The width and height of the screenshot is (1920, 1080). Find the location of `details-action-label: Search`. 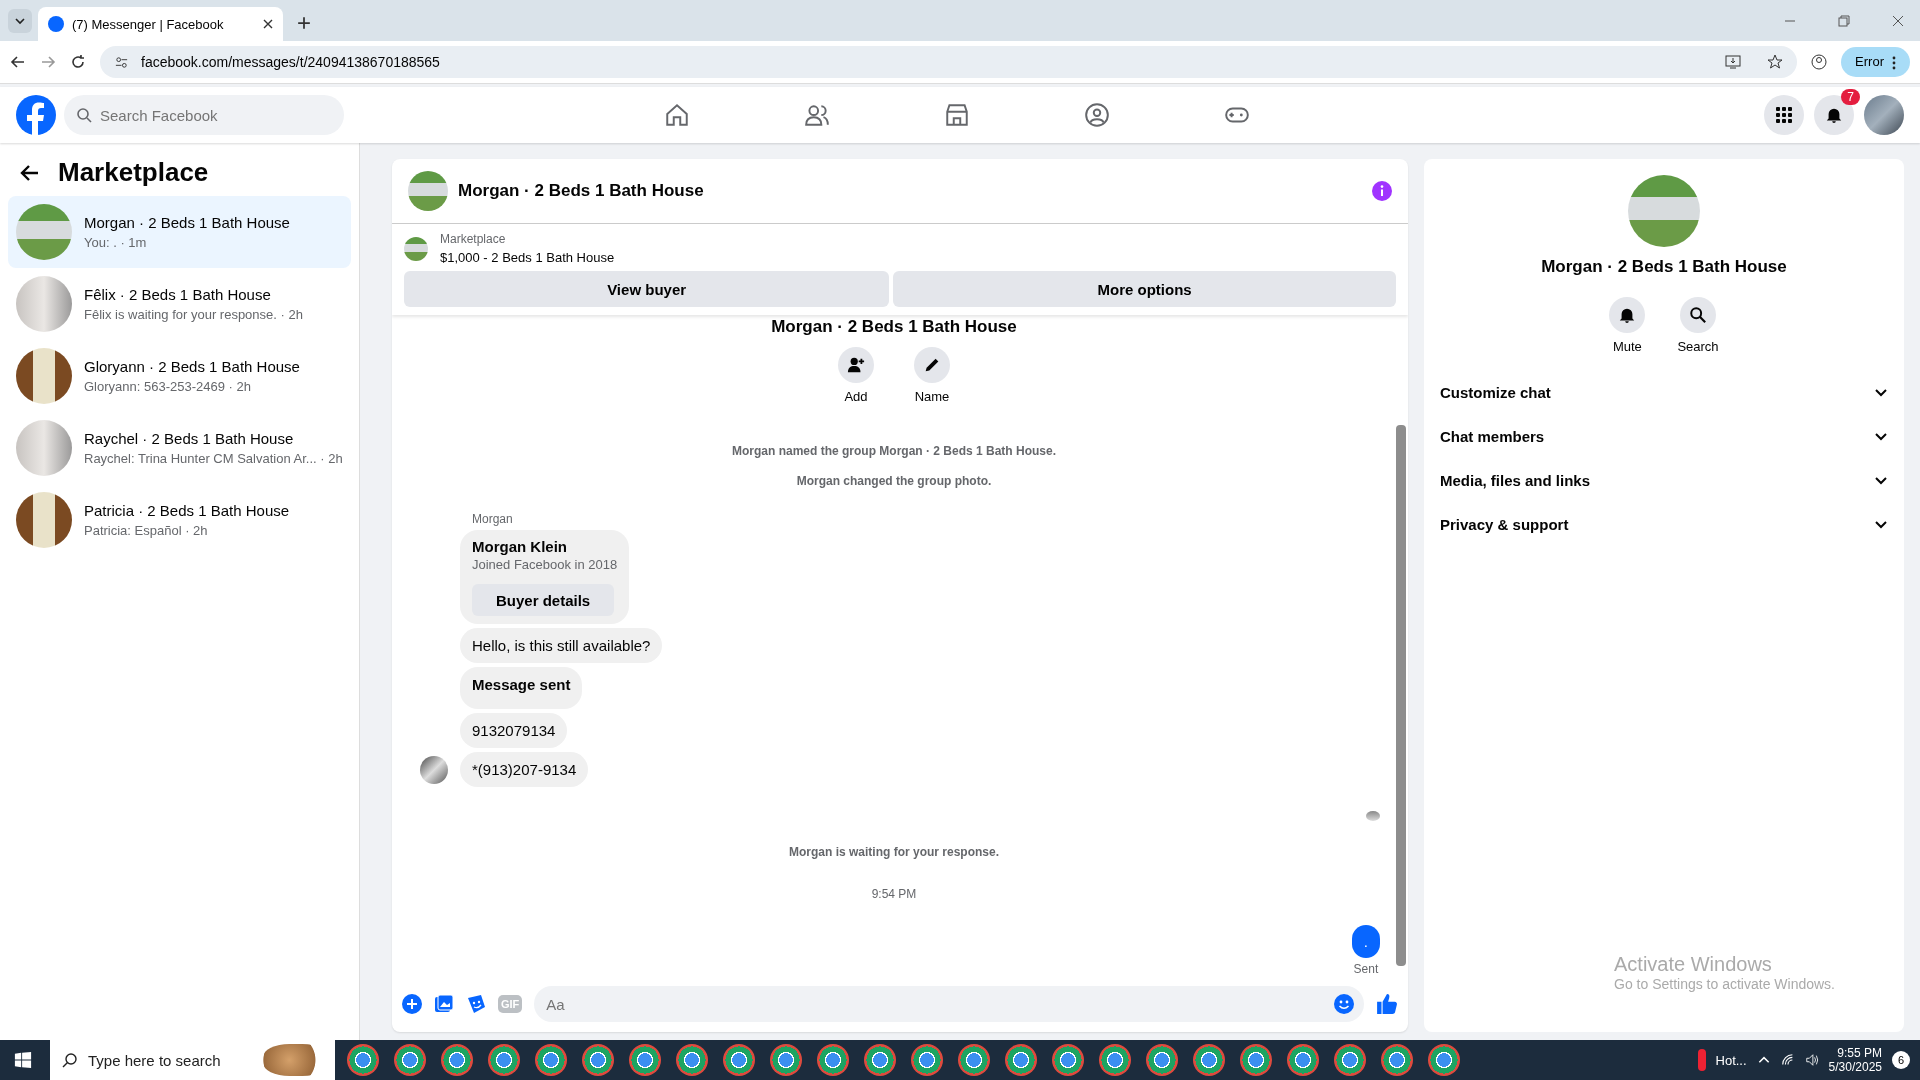

details-action-label: Search is located at coordinates (1698, 346).